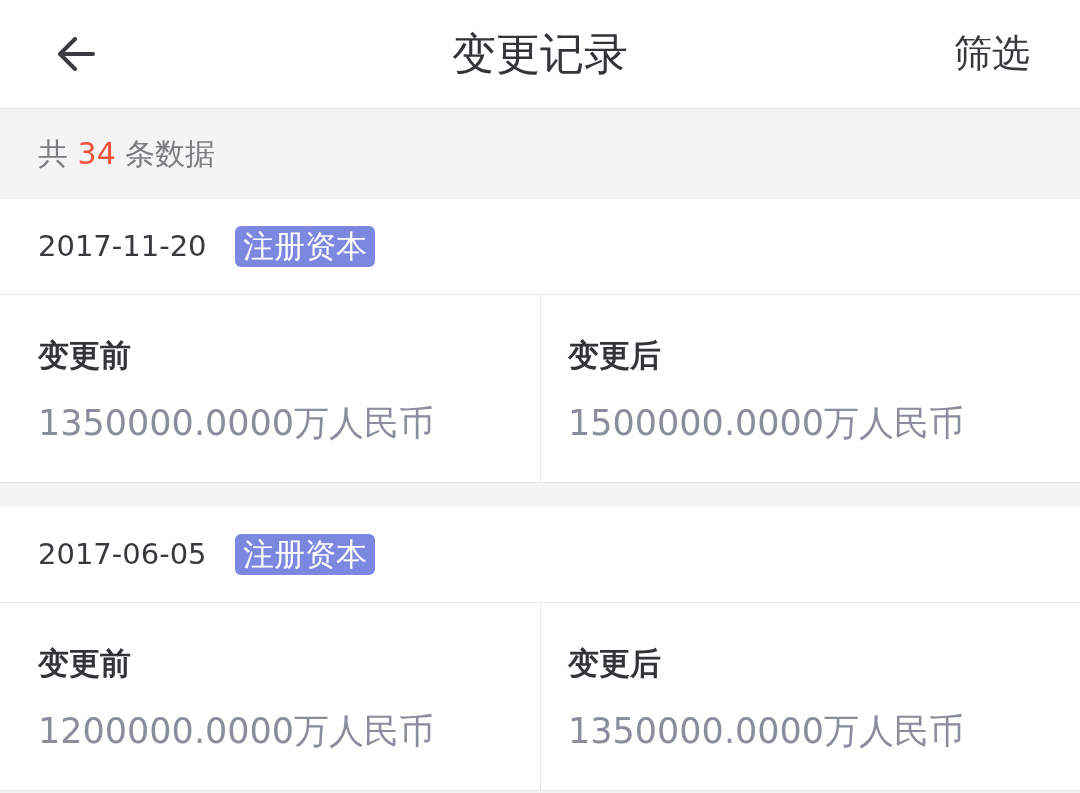 The height and width of the screenshot is (793, 1080). What do you see at coordinates (766, 423) in the screenshot?
I see `field-value: 1500000.0000万人民币` at bounding box center [766, 423].